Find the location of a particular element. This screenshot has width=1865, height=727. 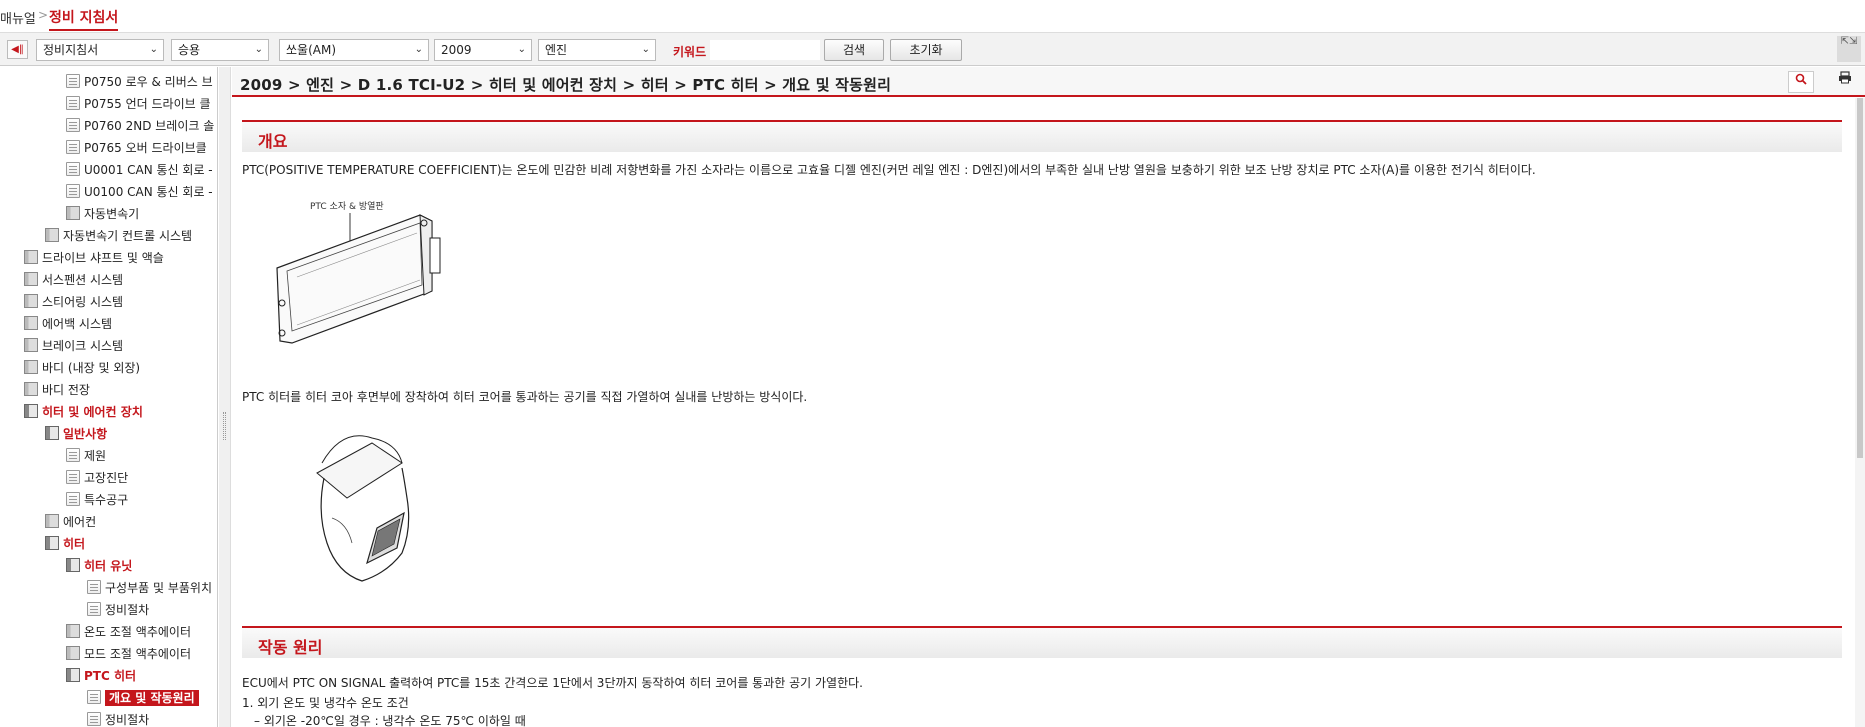

content-scrollbar is located at coordinates (1860, 412).